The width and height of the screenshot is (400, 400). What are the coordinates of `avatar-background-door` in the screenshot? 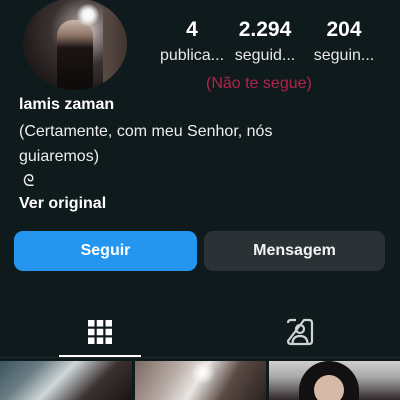 It's located at (115, 48).